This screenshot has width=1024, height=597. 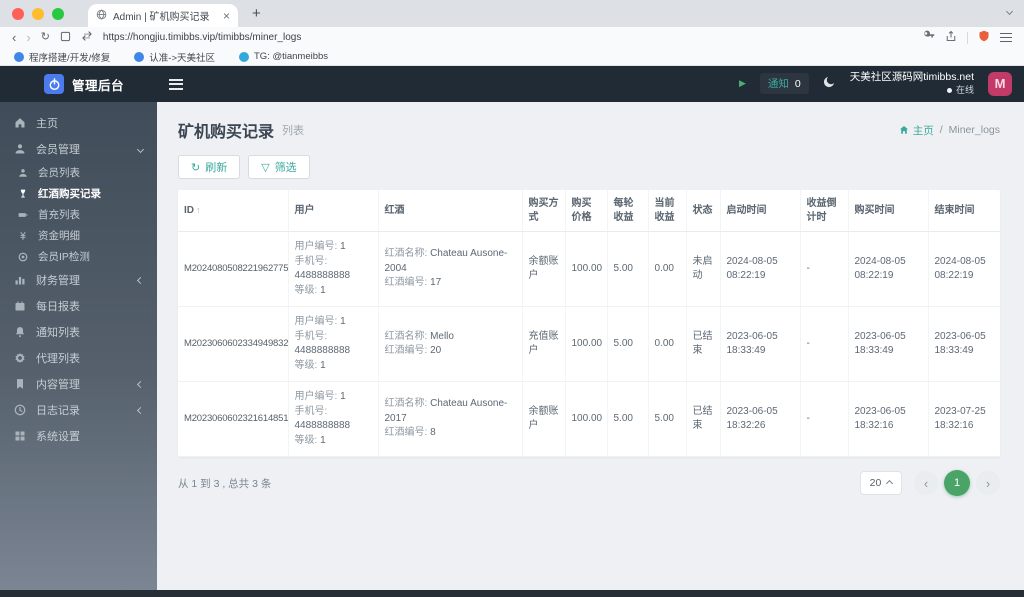 I want to click on browser-menu-icon, so click(x=1006, y=37).